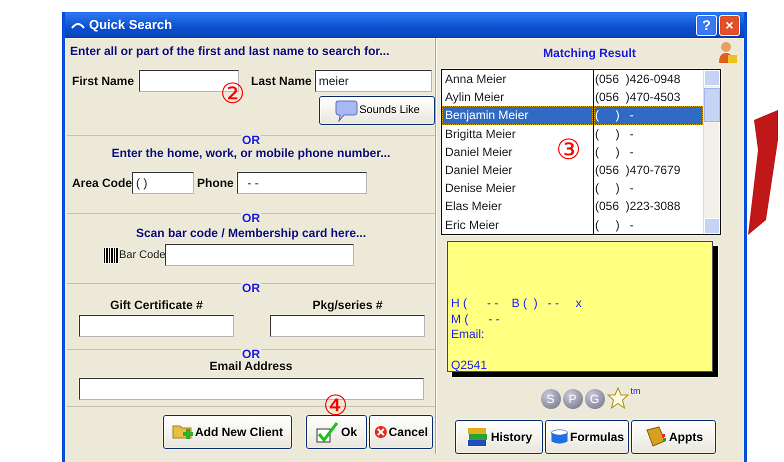  Describe the element at coordinates (706, 25) in the screenshot. I see `help-button: ?` at that location.